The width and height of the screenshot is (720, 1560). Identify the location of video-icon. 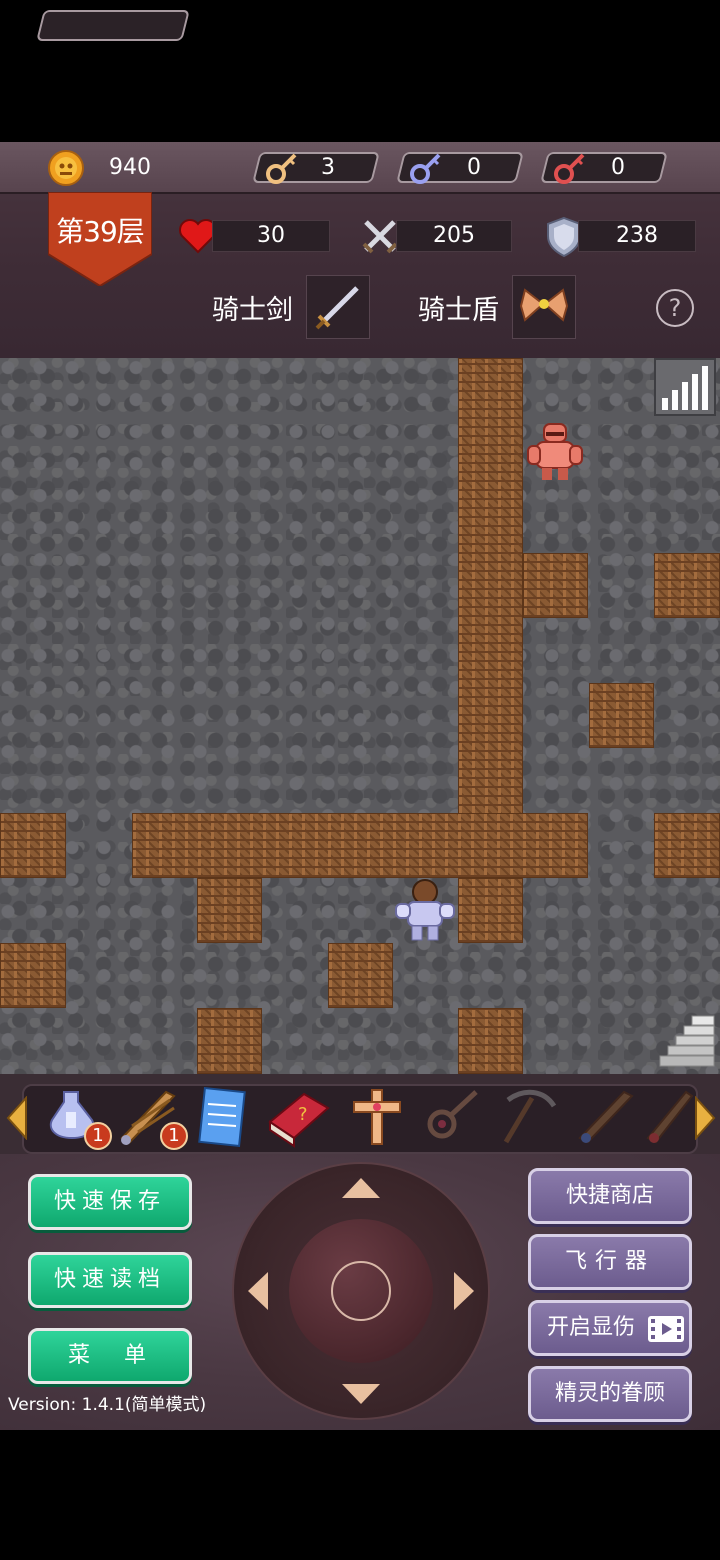
(666, 1329).